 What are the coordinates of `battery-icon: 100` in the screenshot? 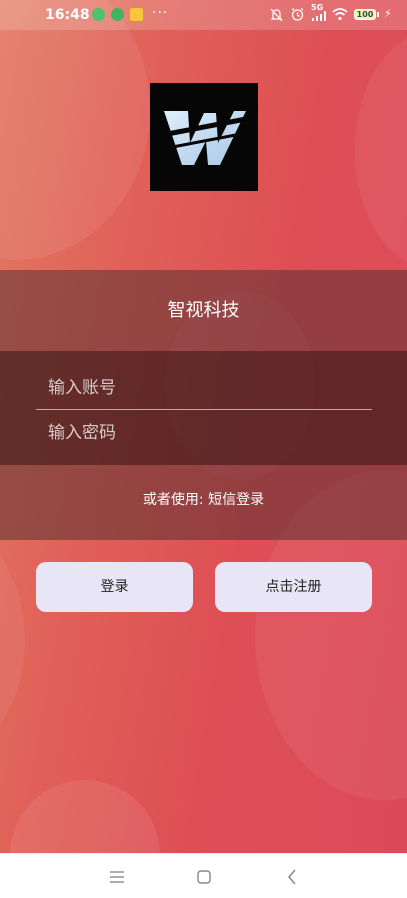 It's located at (365, 14).